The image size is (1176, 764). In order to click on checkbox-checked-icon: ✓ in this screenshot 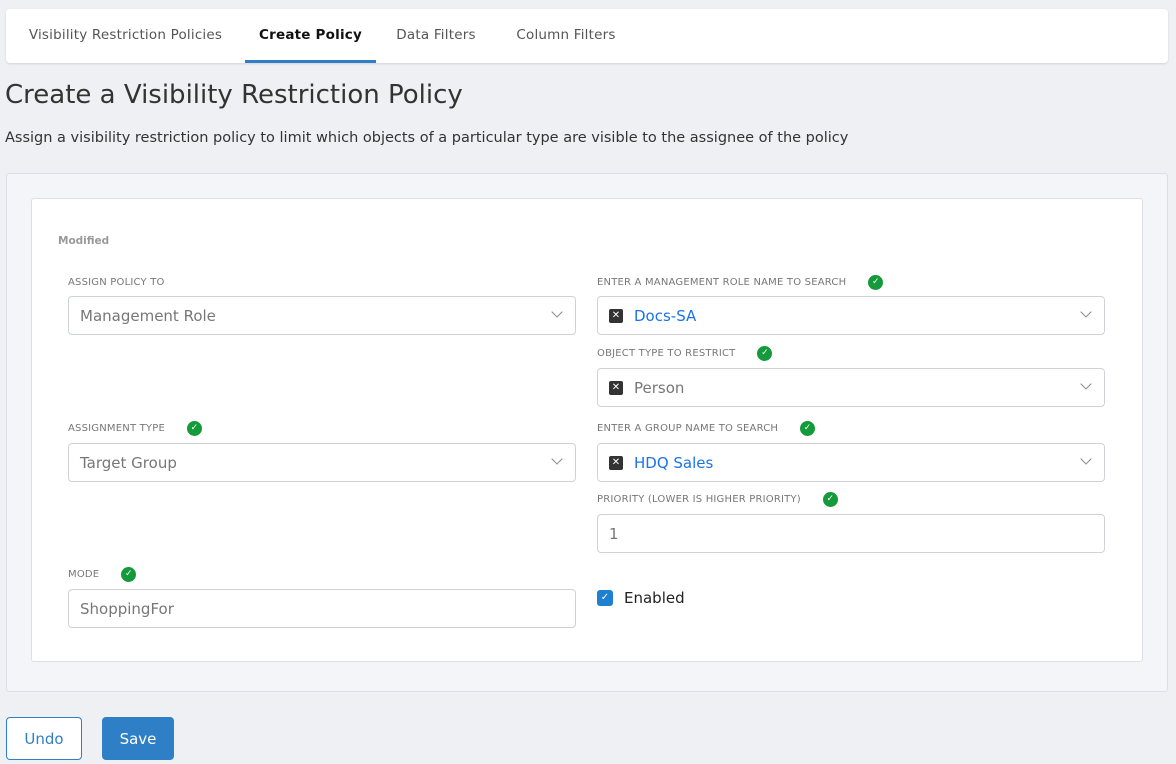, I will do `click(605, 597)`.